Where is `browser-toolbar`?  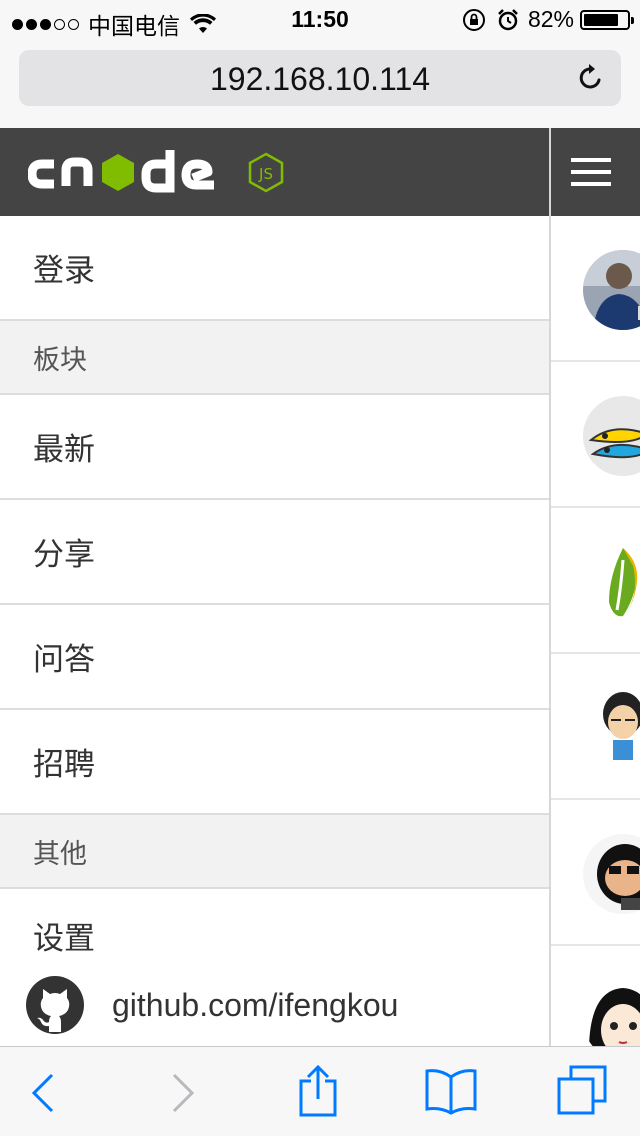
browser-toolbar is located at coordinates (320, 1091).